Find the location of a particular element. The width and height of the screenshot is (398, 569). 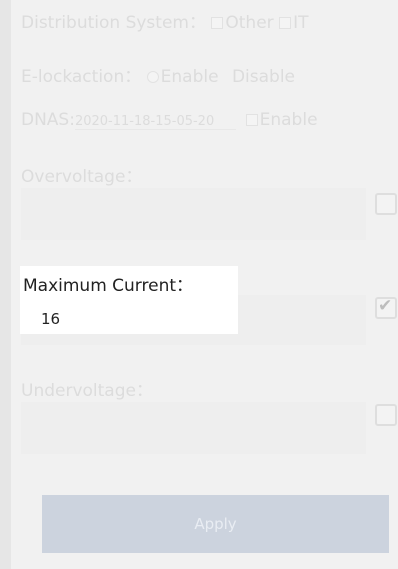

distribution-row: Distribution System： Other IT is located at coordinates (164, 20).